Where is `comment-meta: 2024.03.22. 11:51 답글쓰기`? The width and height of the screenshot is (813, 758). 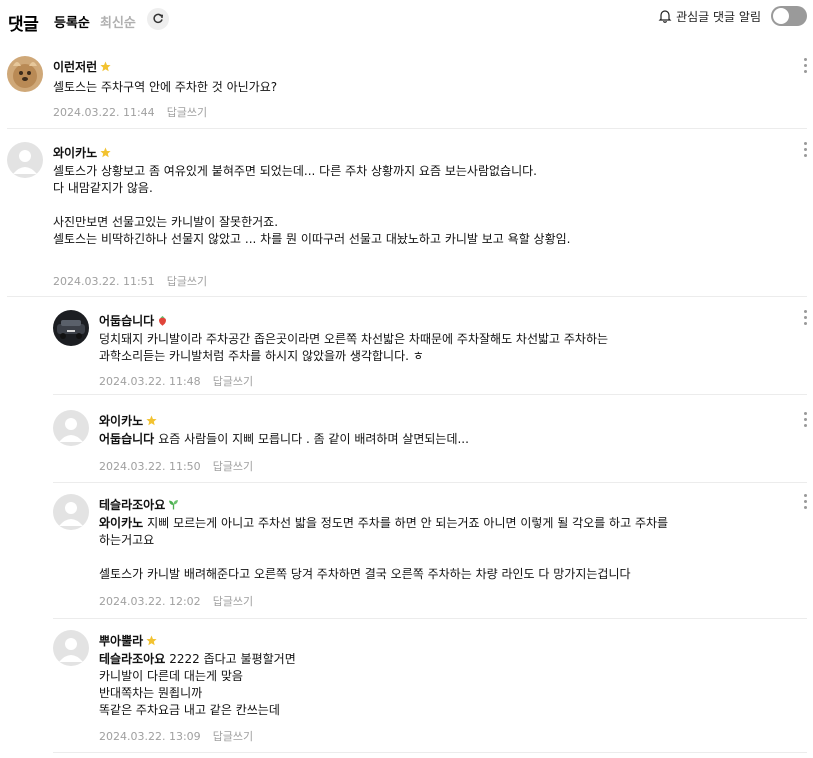
comment-meta: 2024.03.22. 11:51 답글쓰기 is located at coordinates (130, 281).